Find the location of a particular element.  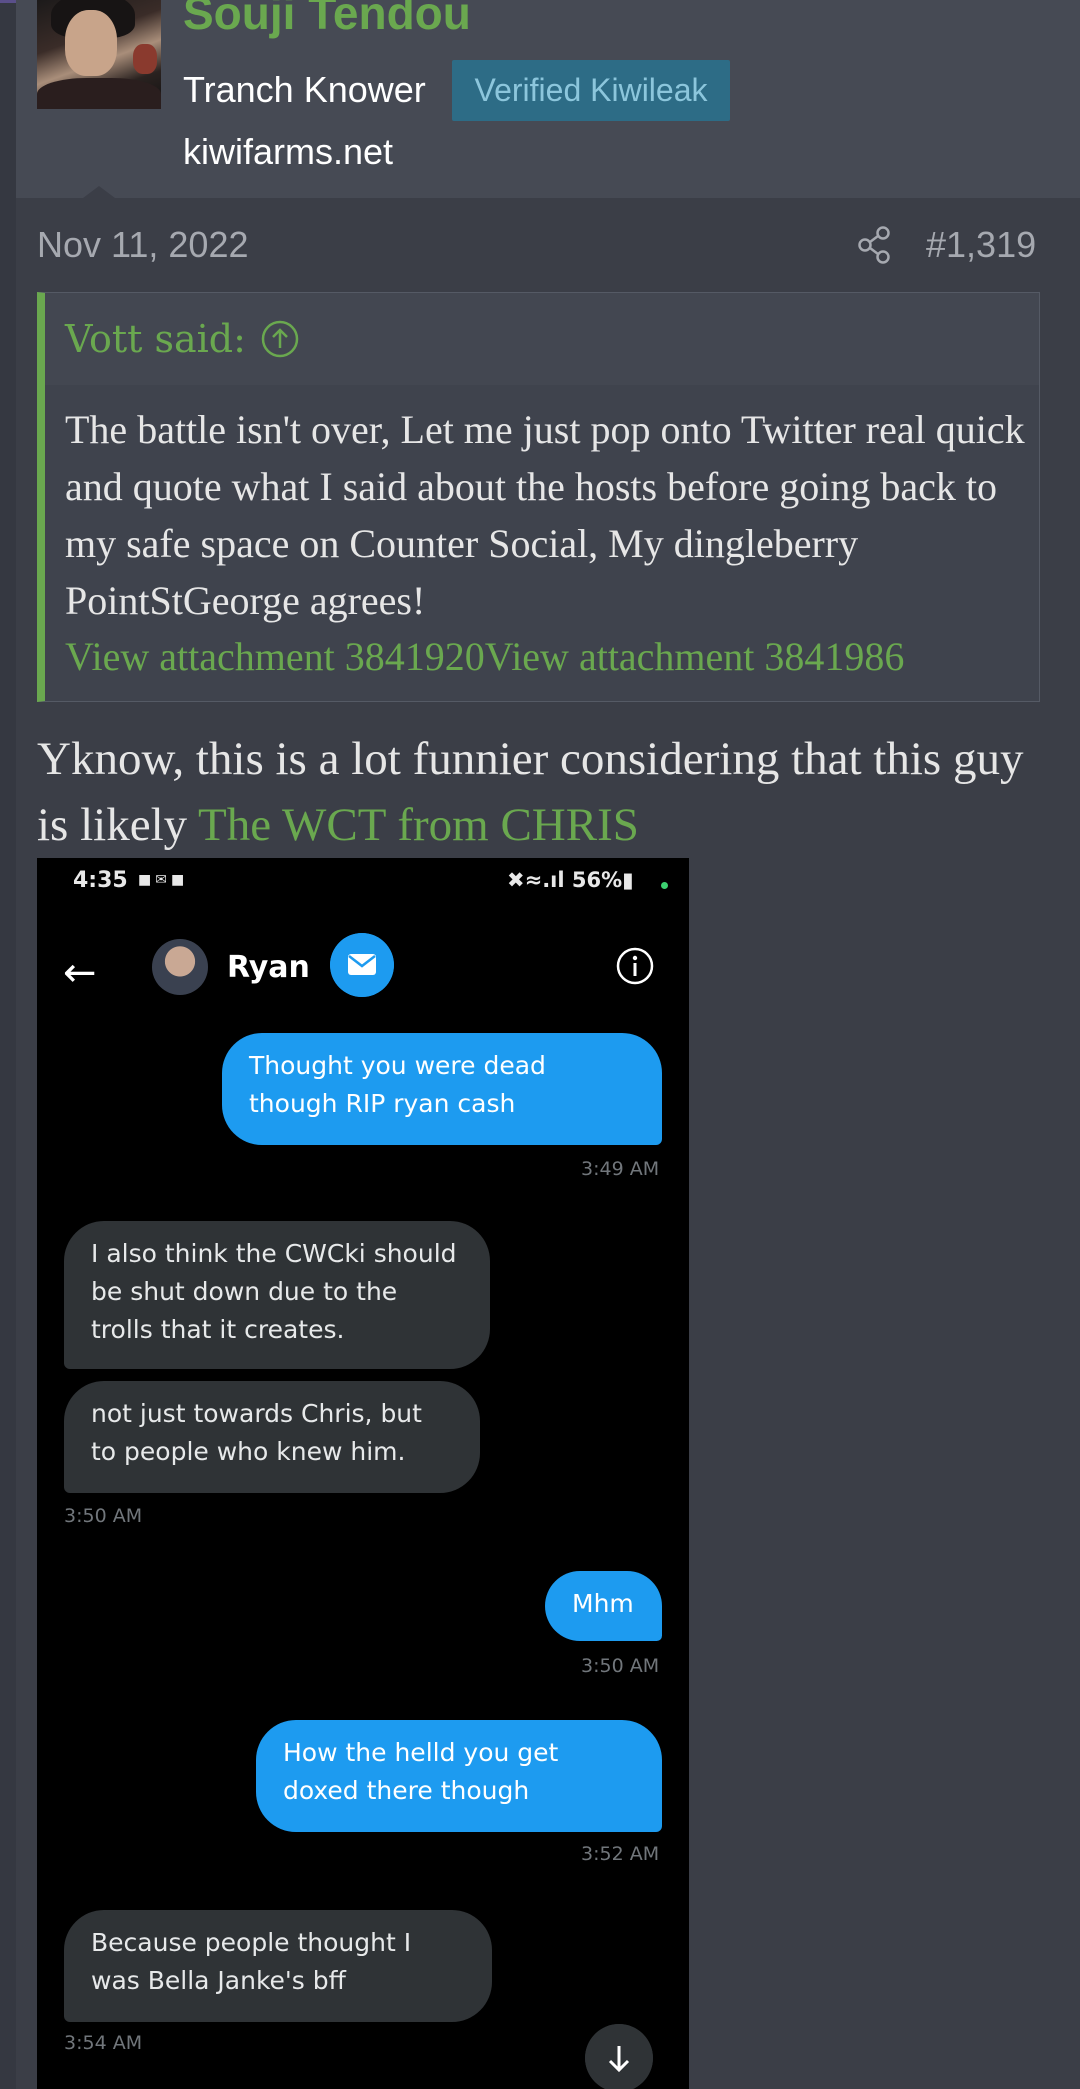

message-bubble: How the helld you get doxed there though is located at coordinates (459, 1776).